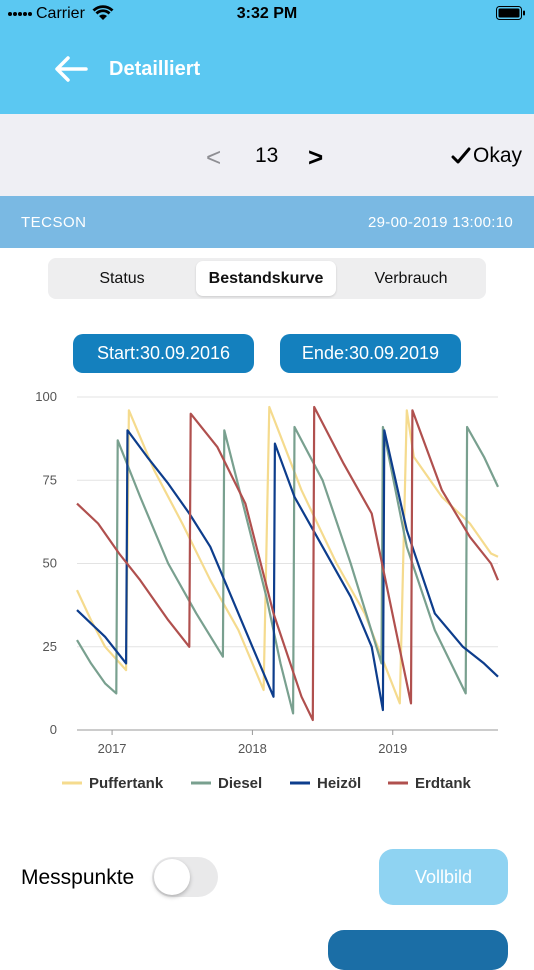 This screenshot has height=970, width=534. Describe the element at coordinates (339, 783) in the screenshot. I see `legend-label: Heizöl` at that location.